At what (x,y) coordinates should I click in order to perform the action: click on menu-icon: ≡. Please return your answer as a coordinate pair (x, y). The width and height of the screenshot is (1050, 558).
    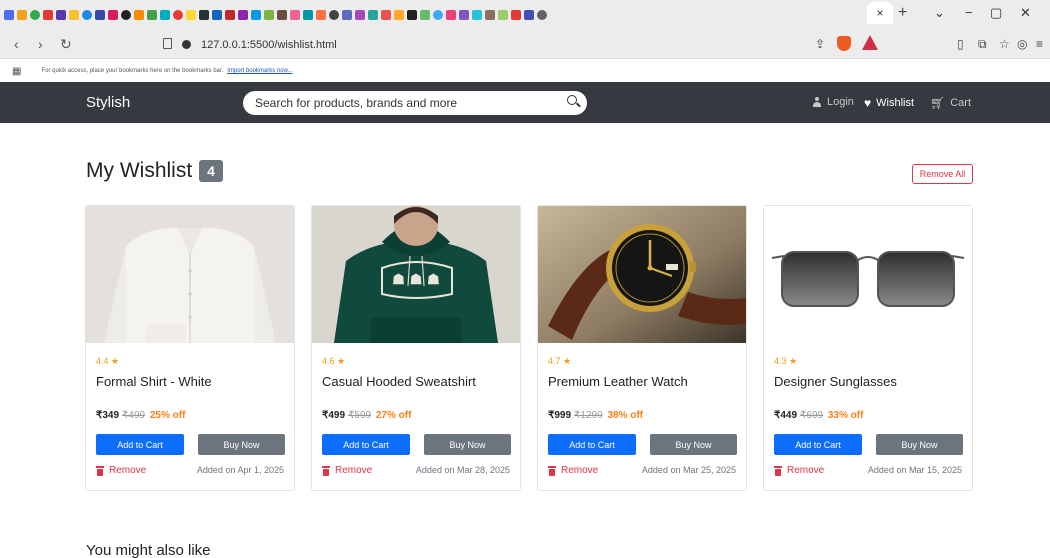
    Looking at the image, I should click on (1039, 44).